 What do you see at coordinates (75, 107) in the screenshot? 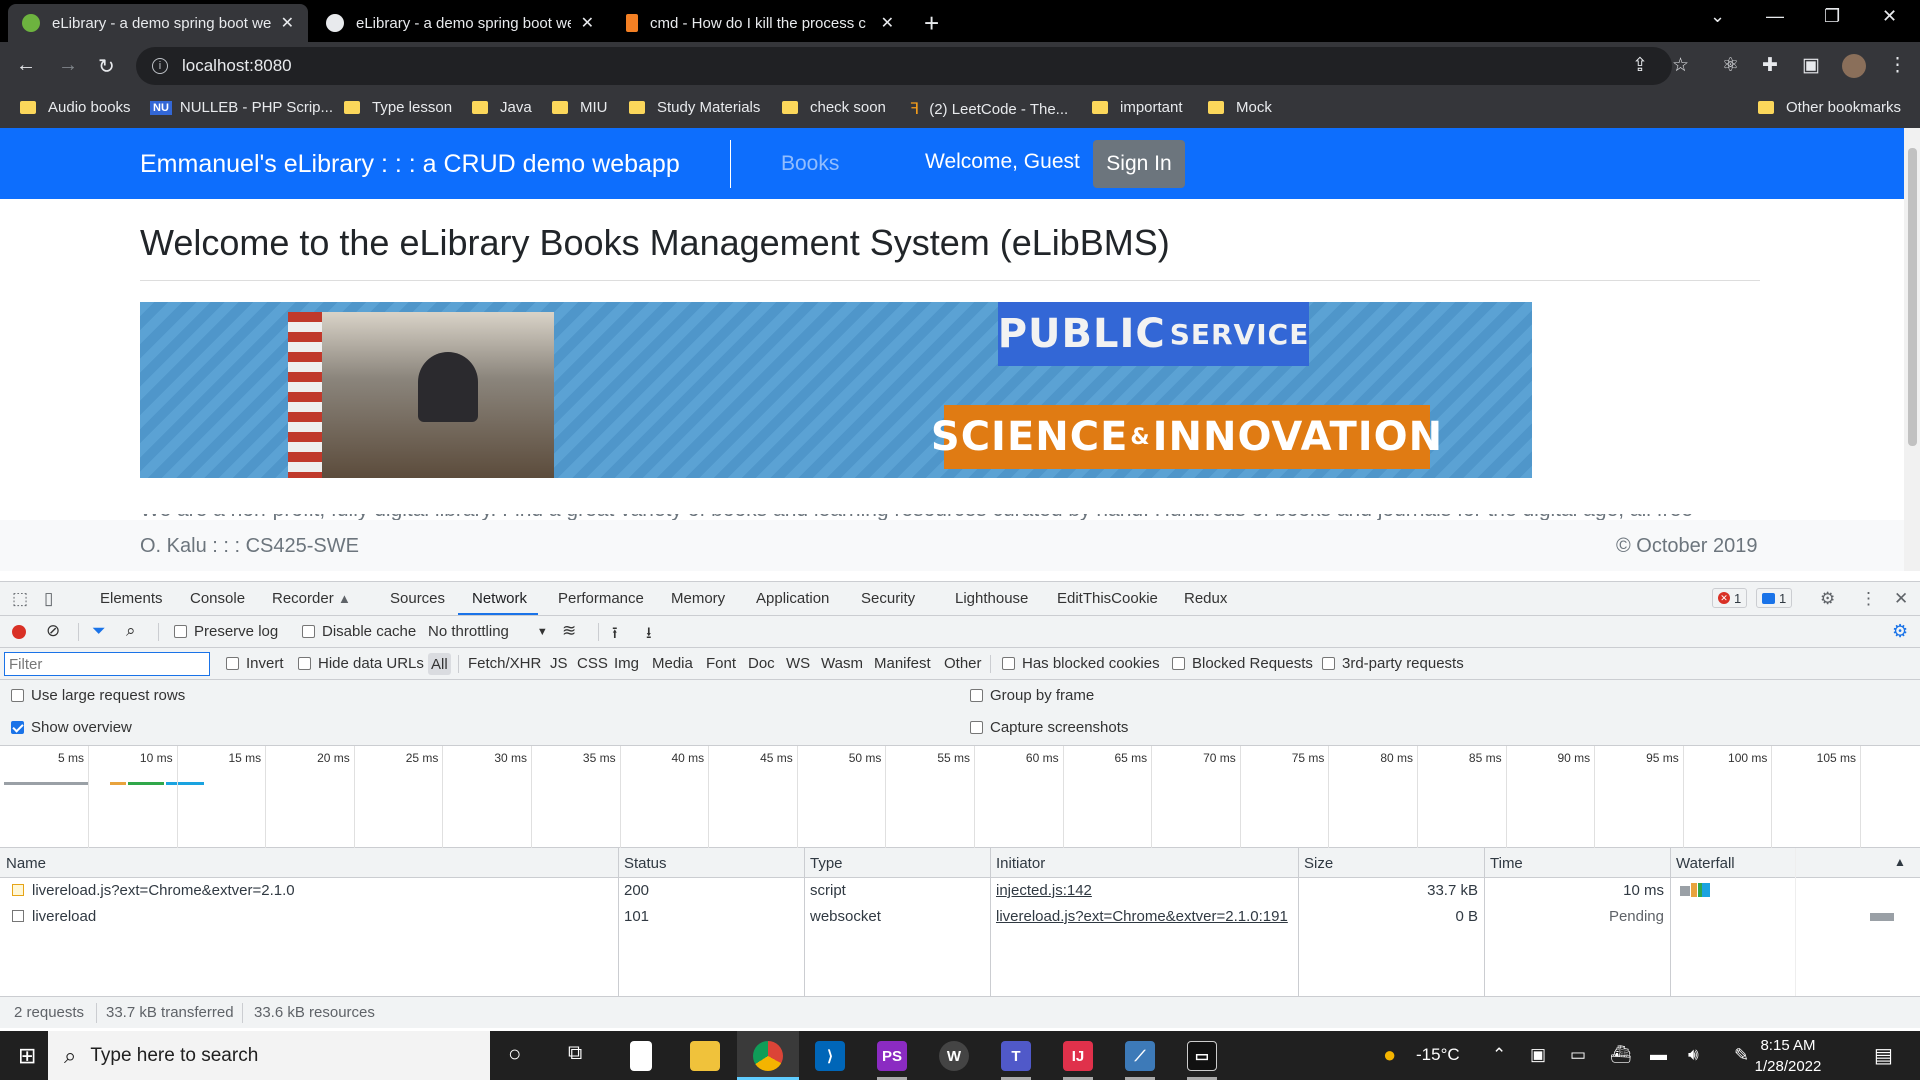
I see `bookmark-audio-books: Audio books` at bounding box center [75, 107].